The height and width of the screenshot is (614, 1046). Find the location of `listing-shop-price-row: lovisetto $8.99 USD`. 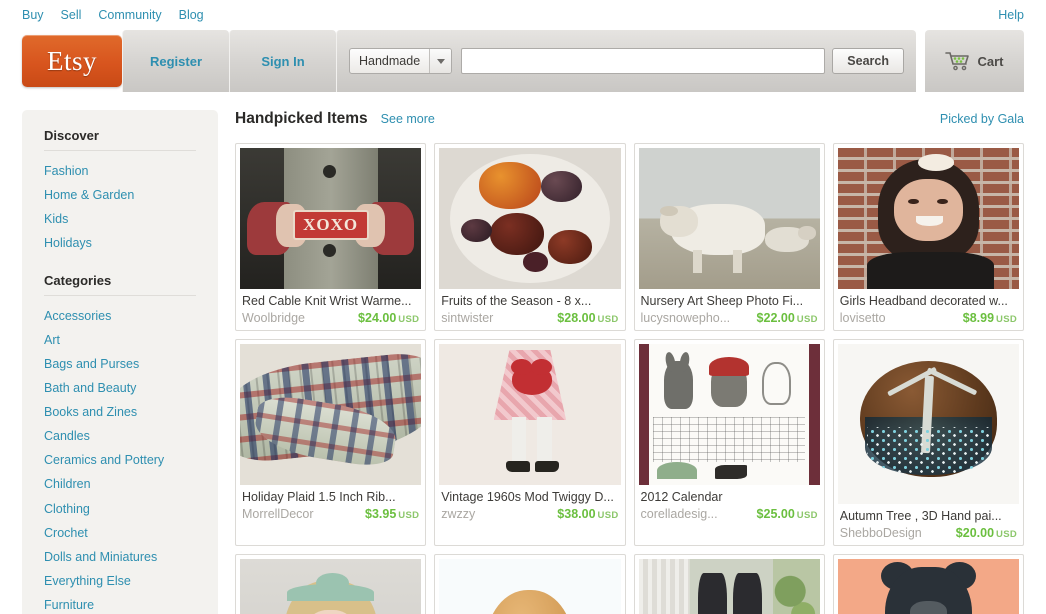

listing-shop-price-row: lovisetto $8.99 USD is located at coordinates (928, 318).